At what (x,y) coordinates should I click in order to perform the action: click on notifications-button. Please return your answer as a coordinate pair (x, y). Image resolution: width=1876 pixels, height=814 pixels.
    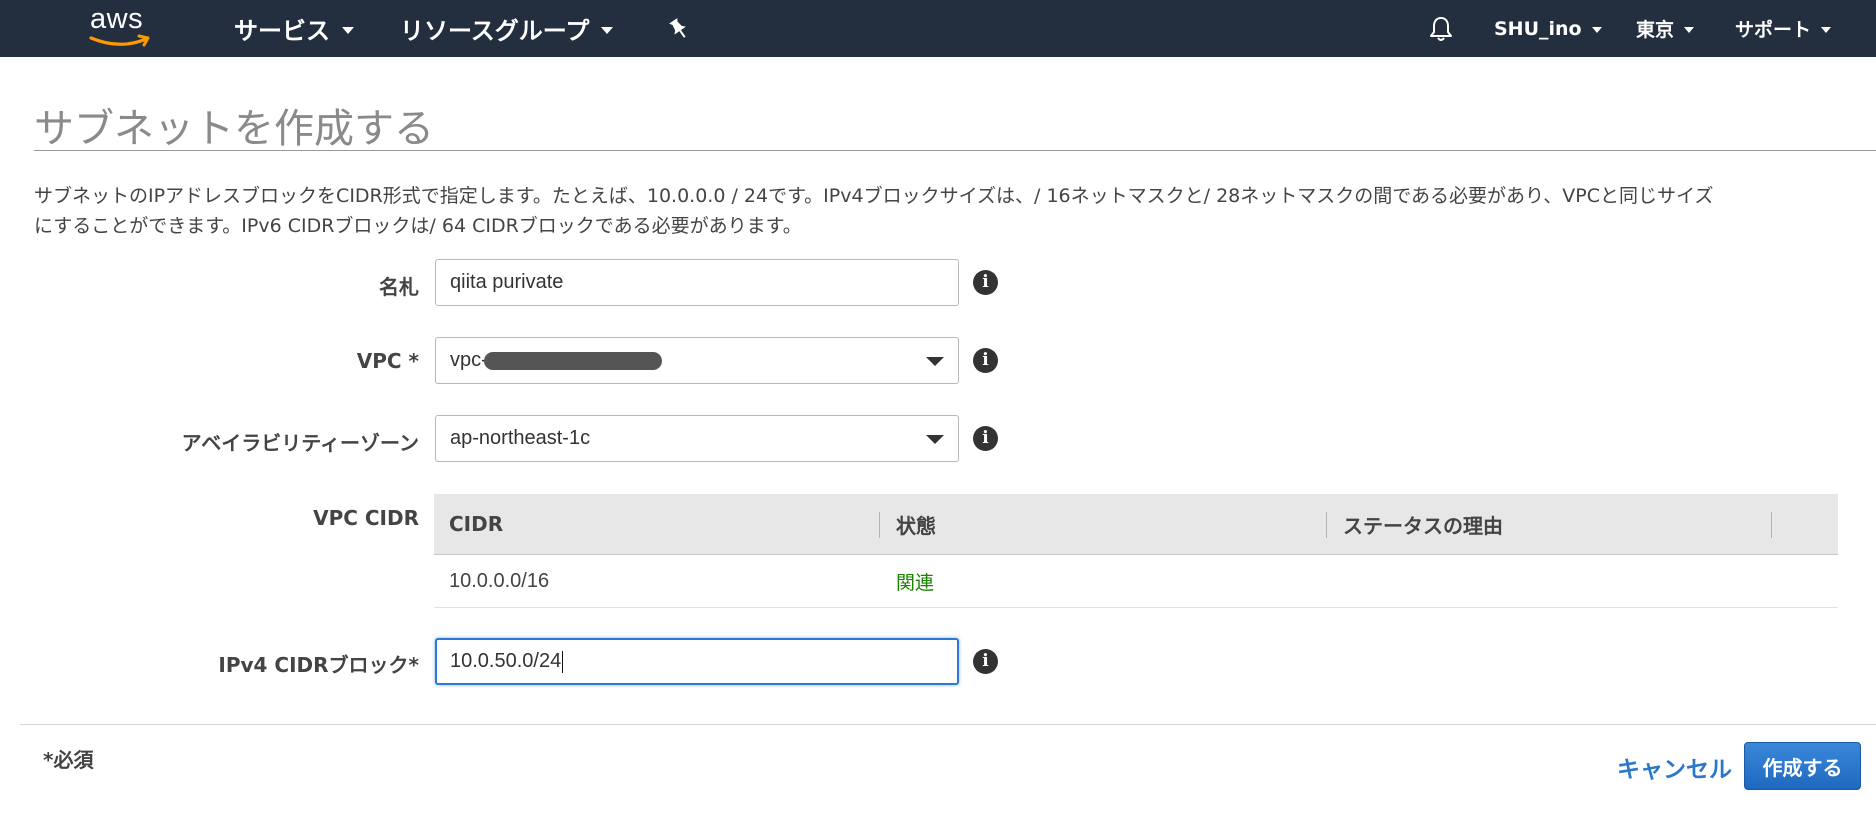
    Looking at the image, I should click on (1441, 28).